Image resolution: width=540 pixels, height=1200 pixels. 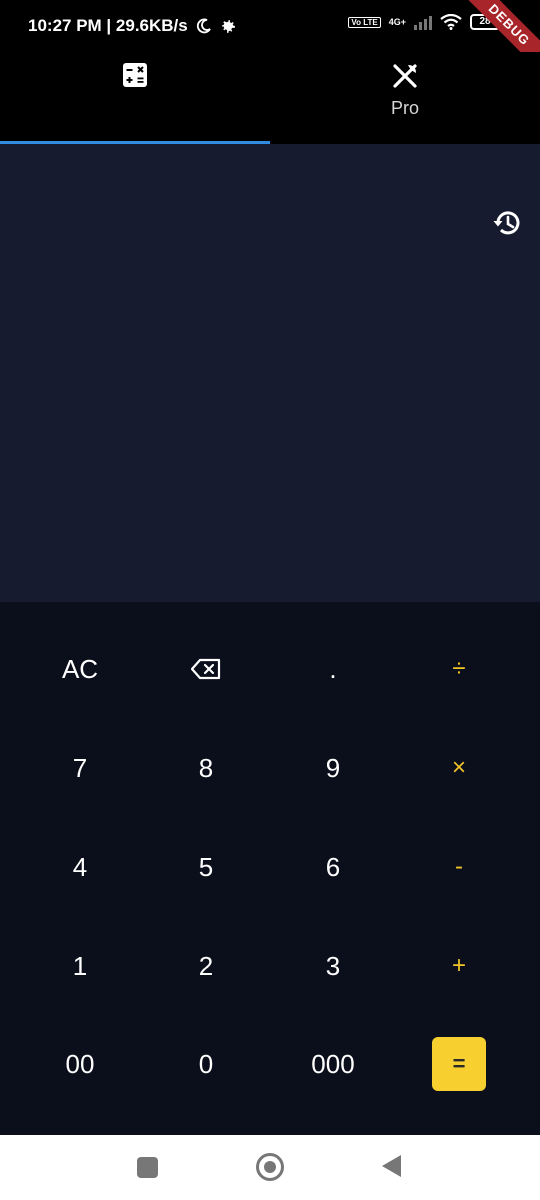 I want to click on network-type: 4G+, so click(x=397, y=21).